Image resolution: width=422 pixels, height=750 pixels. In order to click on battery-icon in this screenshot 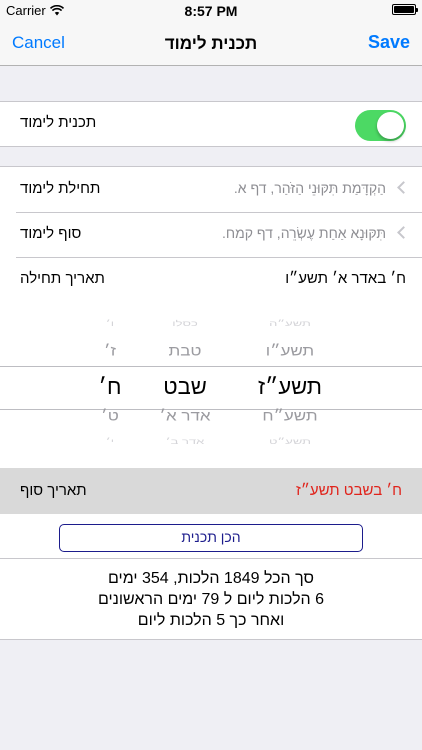, I will do `click(405, 9)`.